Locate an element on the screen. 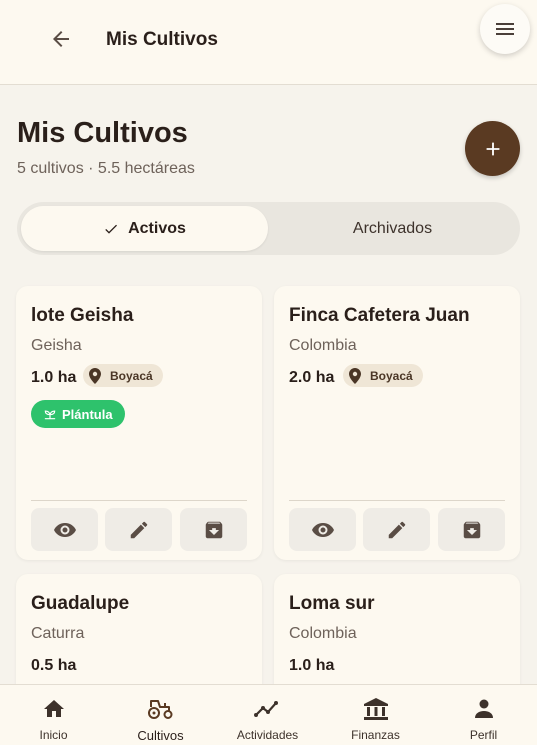 The image size is (537, 745). stage-badge: Plántula is located at coordinates (78, 414).